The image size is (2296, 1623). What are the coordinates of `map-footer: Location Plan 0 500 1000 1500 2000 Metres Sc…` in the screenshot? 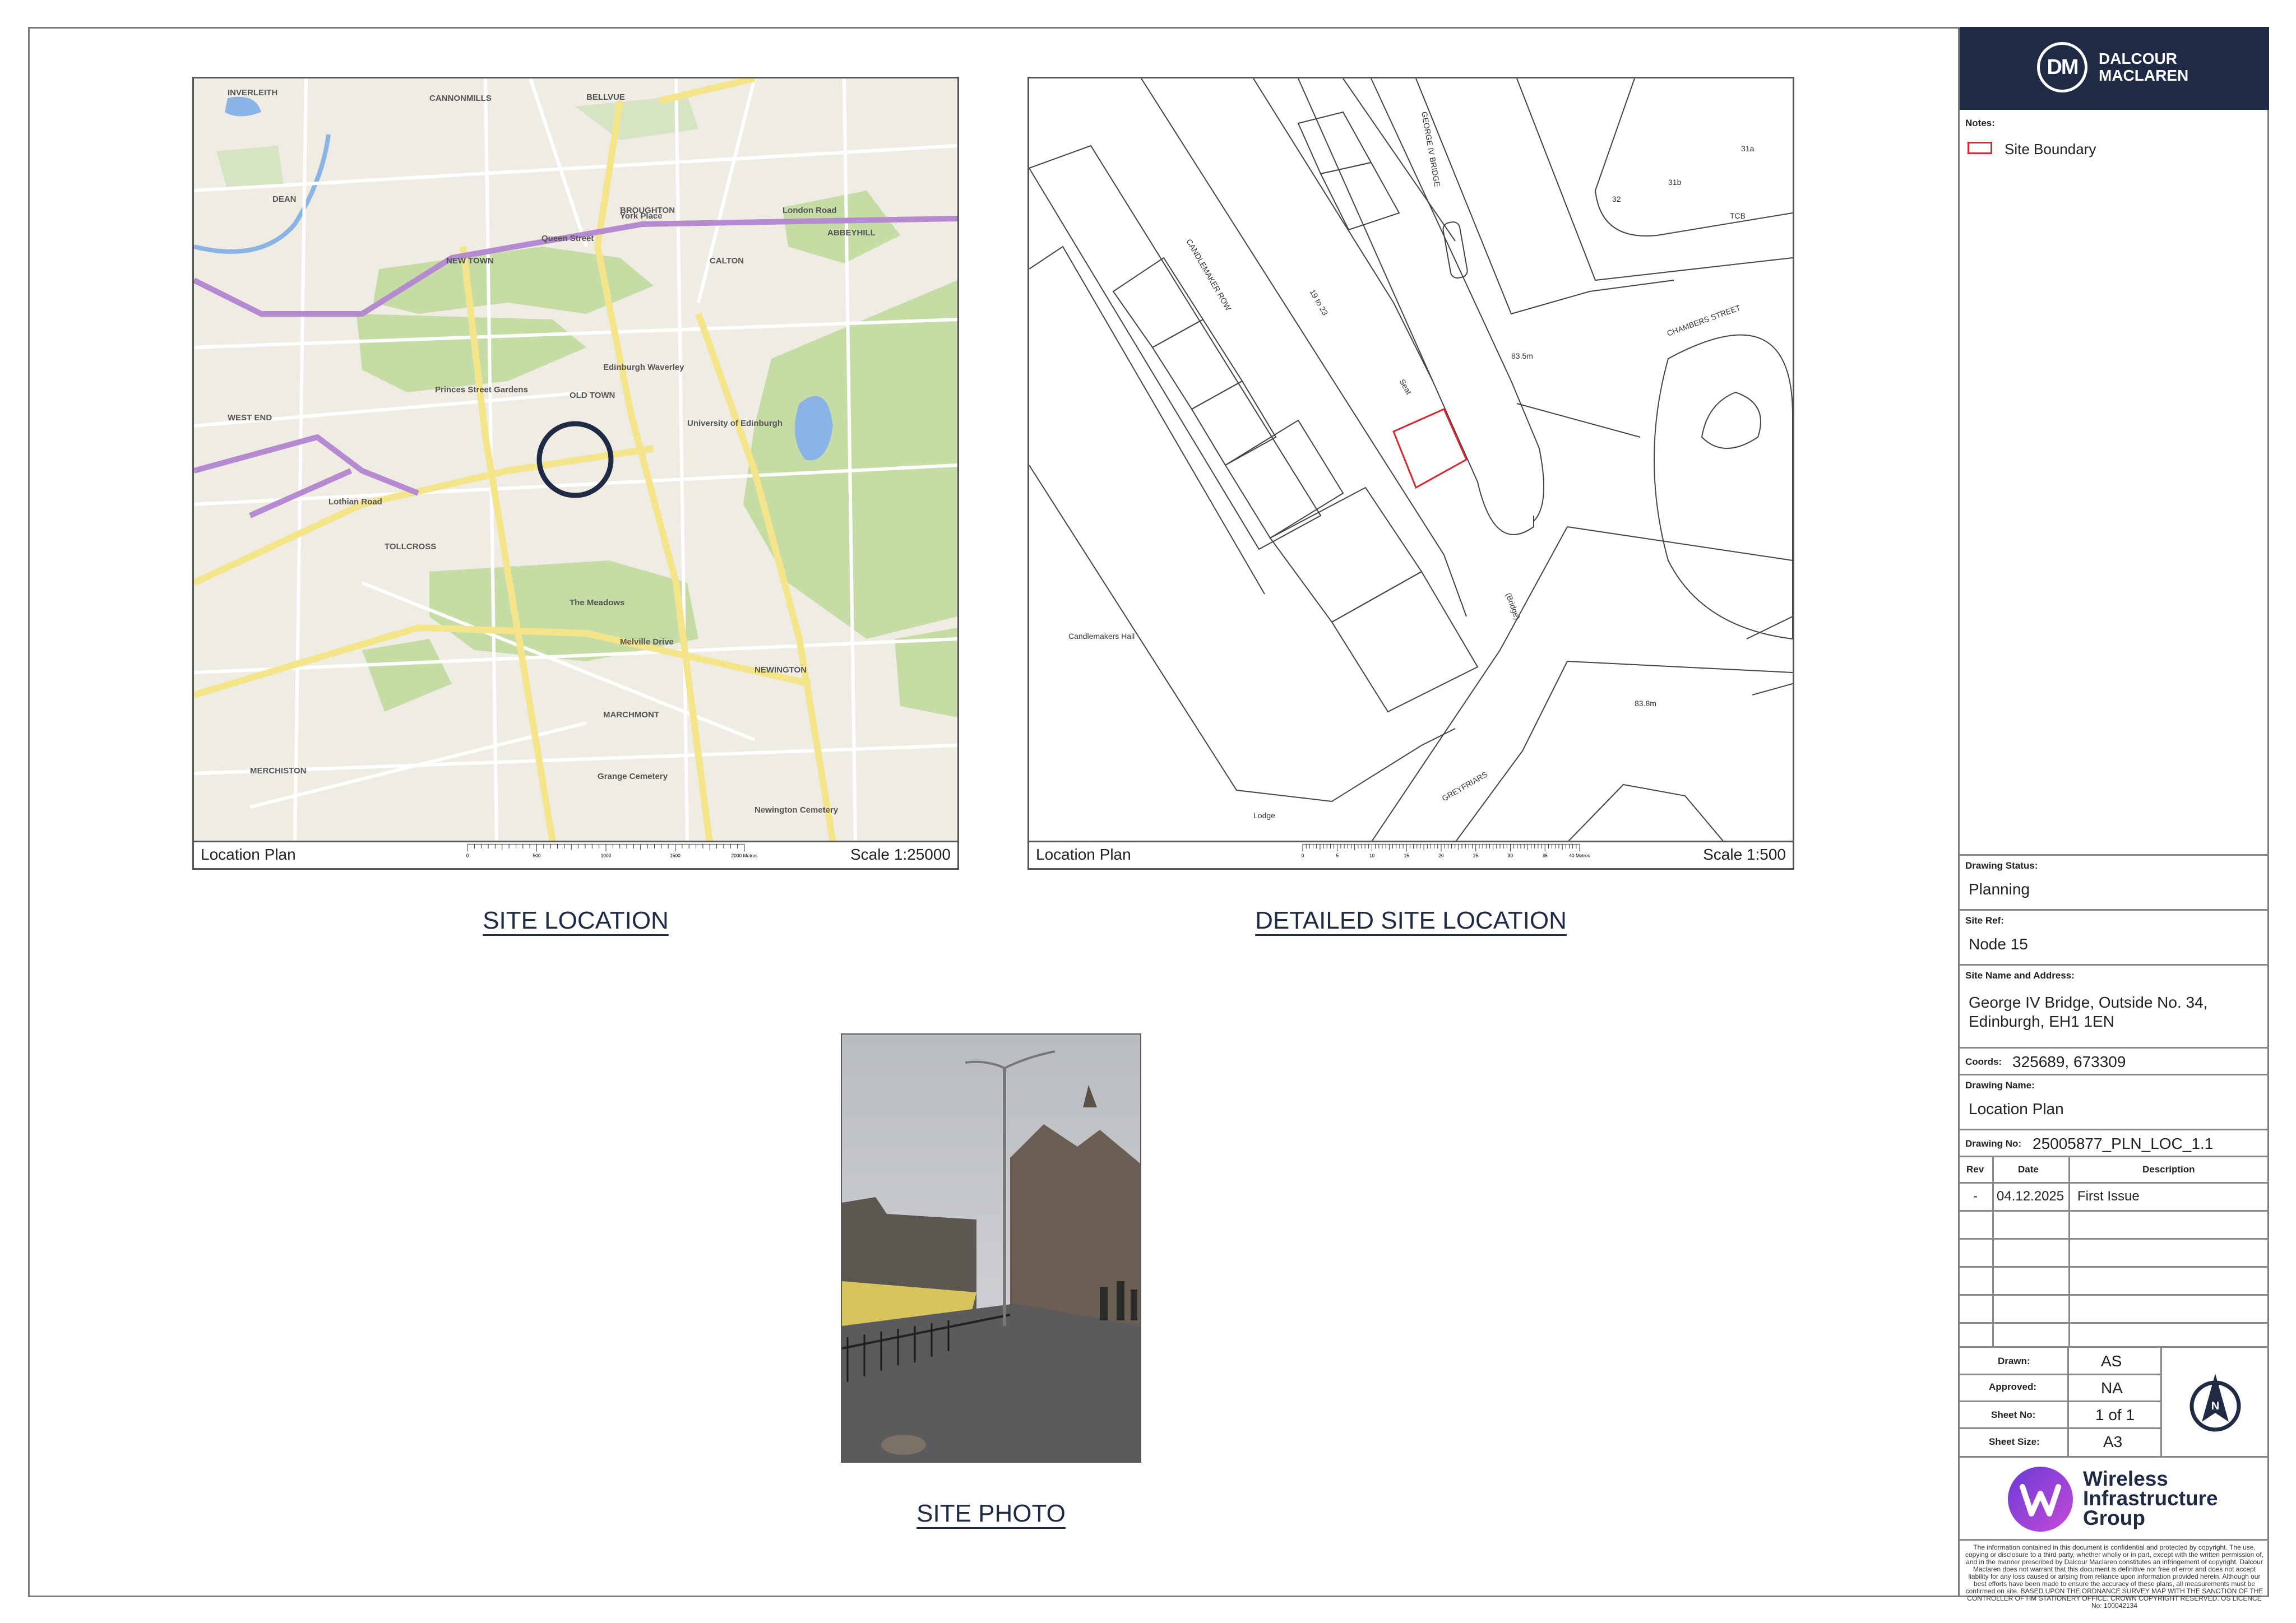 It's located at (575, 854).